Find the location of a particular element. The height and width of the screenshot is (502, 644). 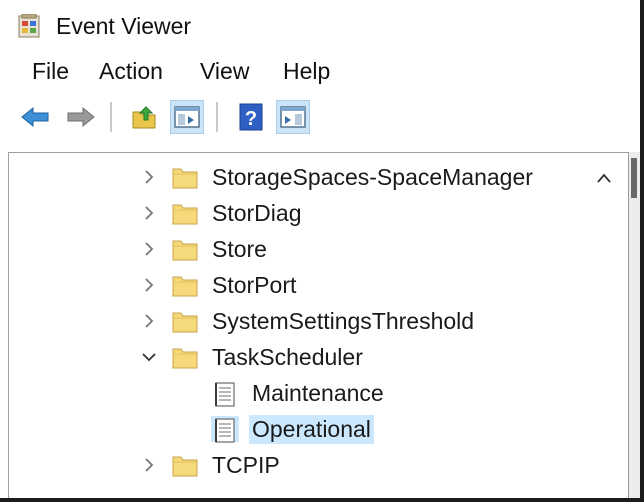

up-one-level-button is located at coordinates (145, 117).